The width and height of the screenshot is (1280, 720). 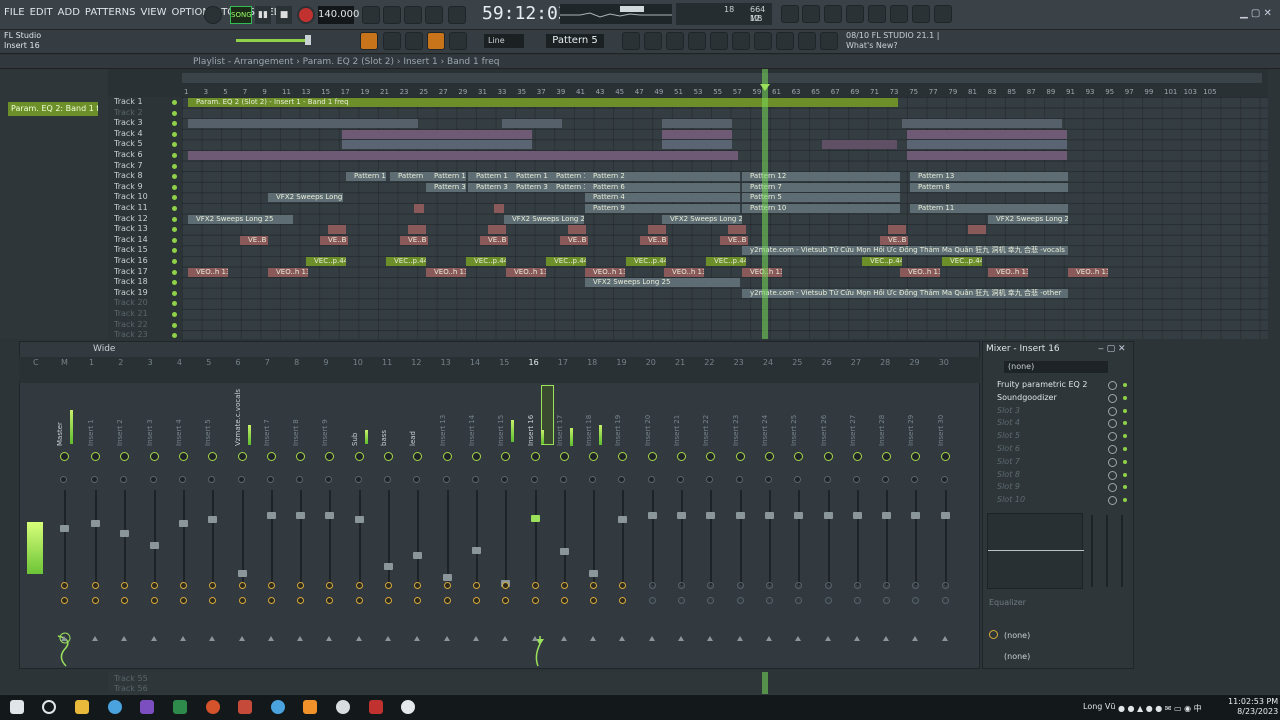 What do you see at coordinates (213, 15) in the screenshot?
I see `recording-mode-icon` at bounding box center [213, 15].